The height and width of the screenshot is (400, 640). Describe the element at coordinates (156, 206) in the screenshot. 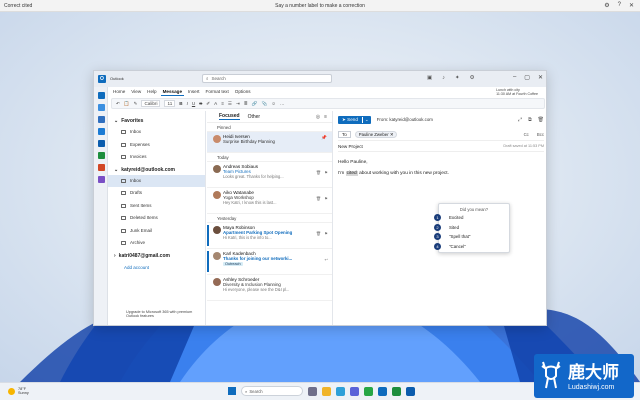

I see `folder-sent: Sent Items` at that location.